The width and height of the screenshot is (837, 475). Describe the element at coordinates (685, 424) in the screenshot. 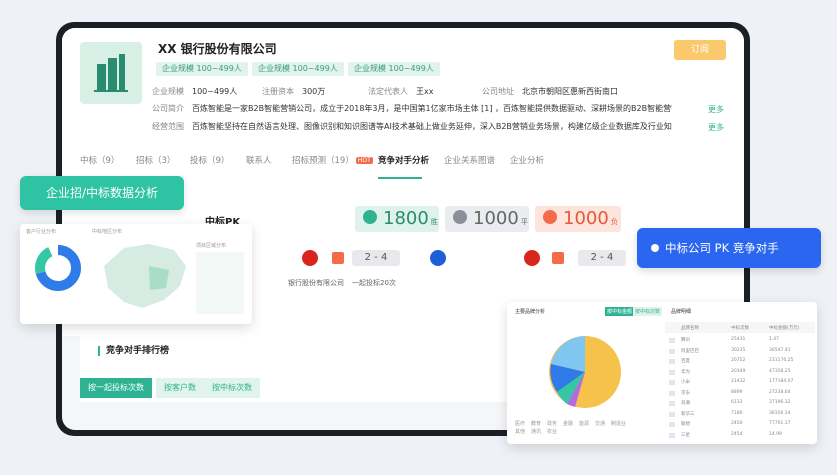

I see `brand-name: 联想` at that location.